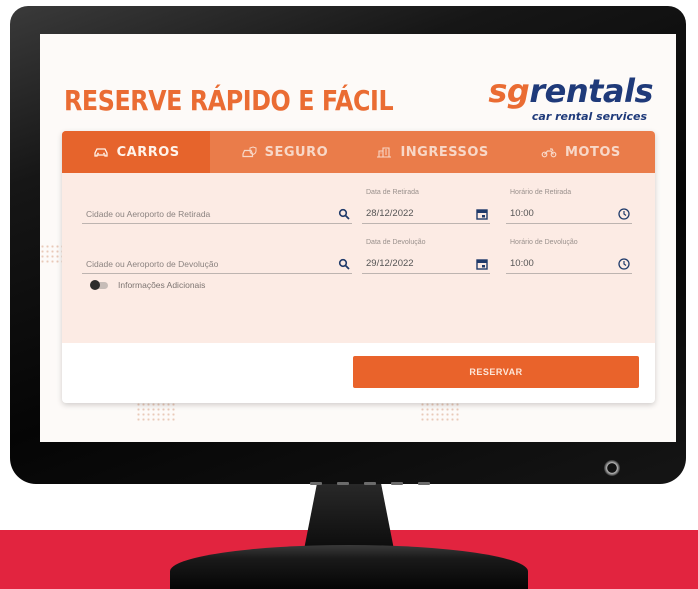 Image resolution: width=698 pixels, height=589 pixels. Describe the element at coordinates (444, 152) in the screenshot. I see `tab-label: INGRESSOS` at that location.